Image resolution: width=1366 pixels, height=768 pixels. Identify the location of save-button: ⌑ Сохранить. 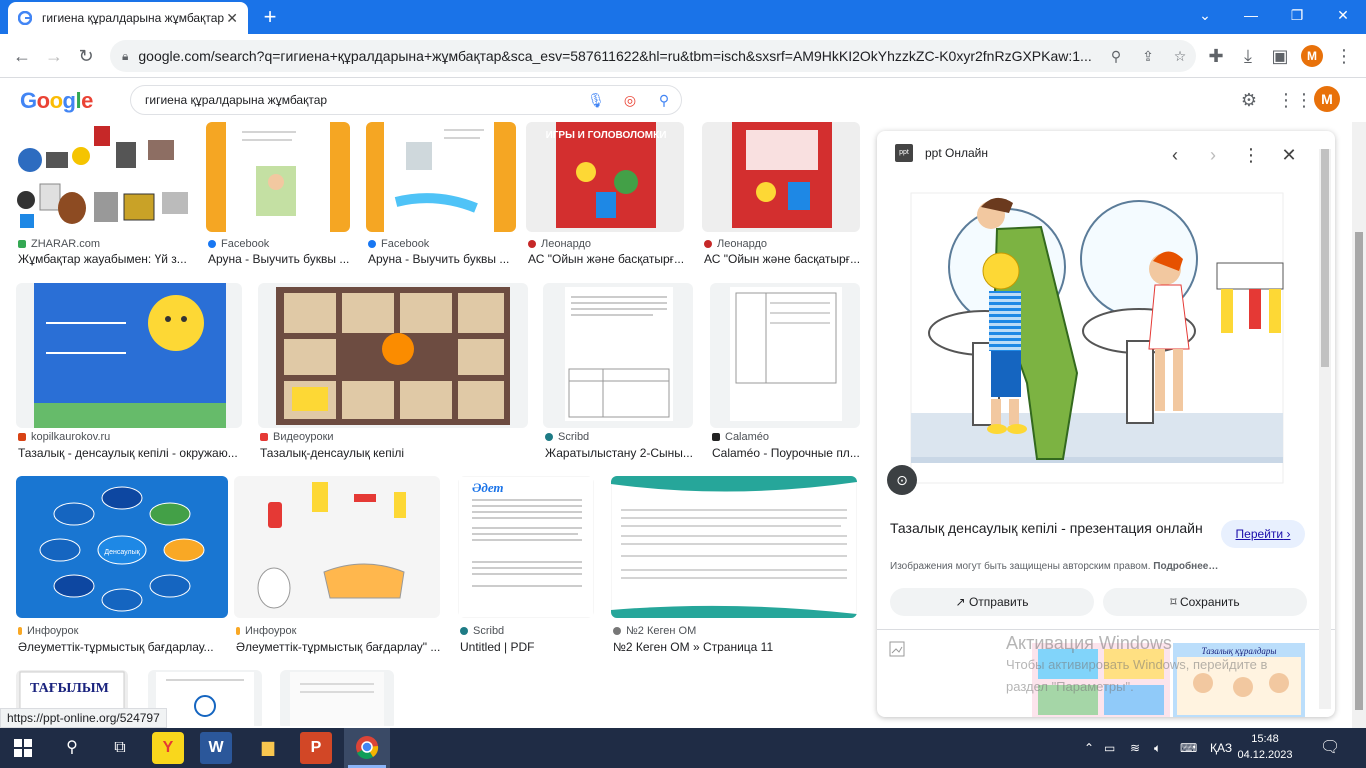
(1205, 602).